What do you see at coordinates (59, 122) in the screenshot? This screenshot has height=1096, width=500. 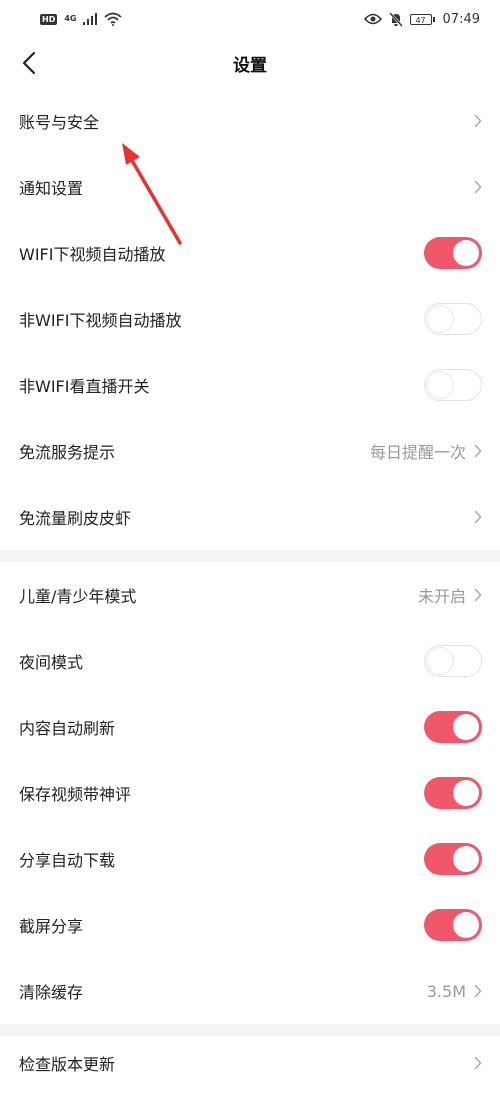 I see `row-label: 账号与安全` at bounding box center [59, 122].